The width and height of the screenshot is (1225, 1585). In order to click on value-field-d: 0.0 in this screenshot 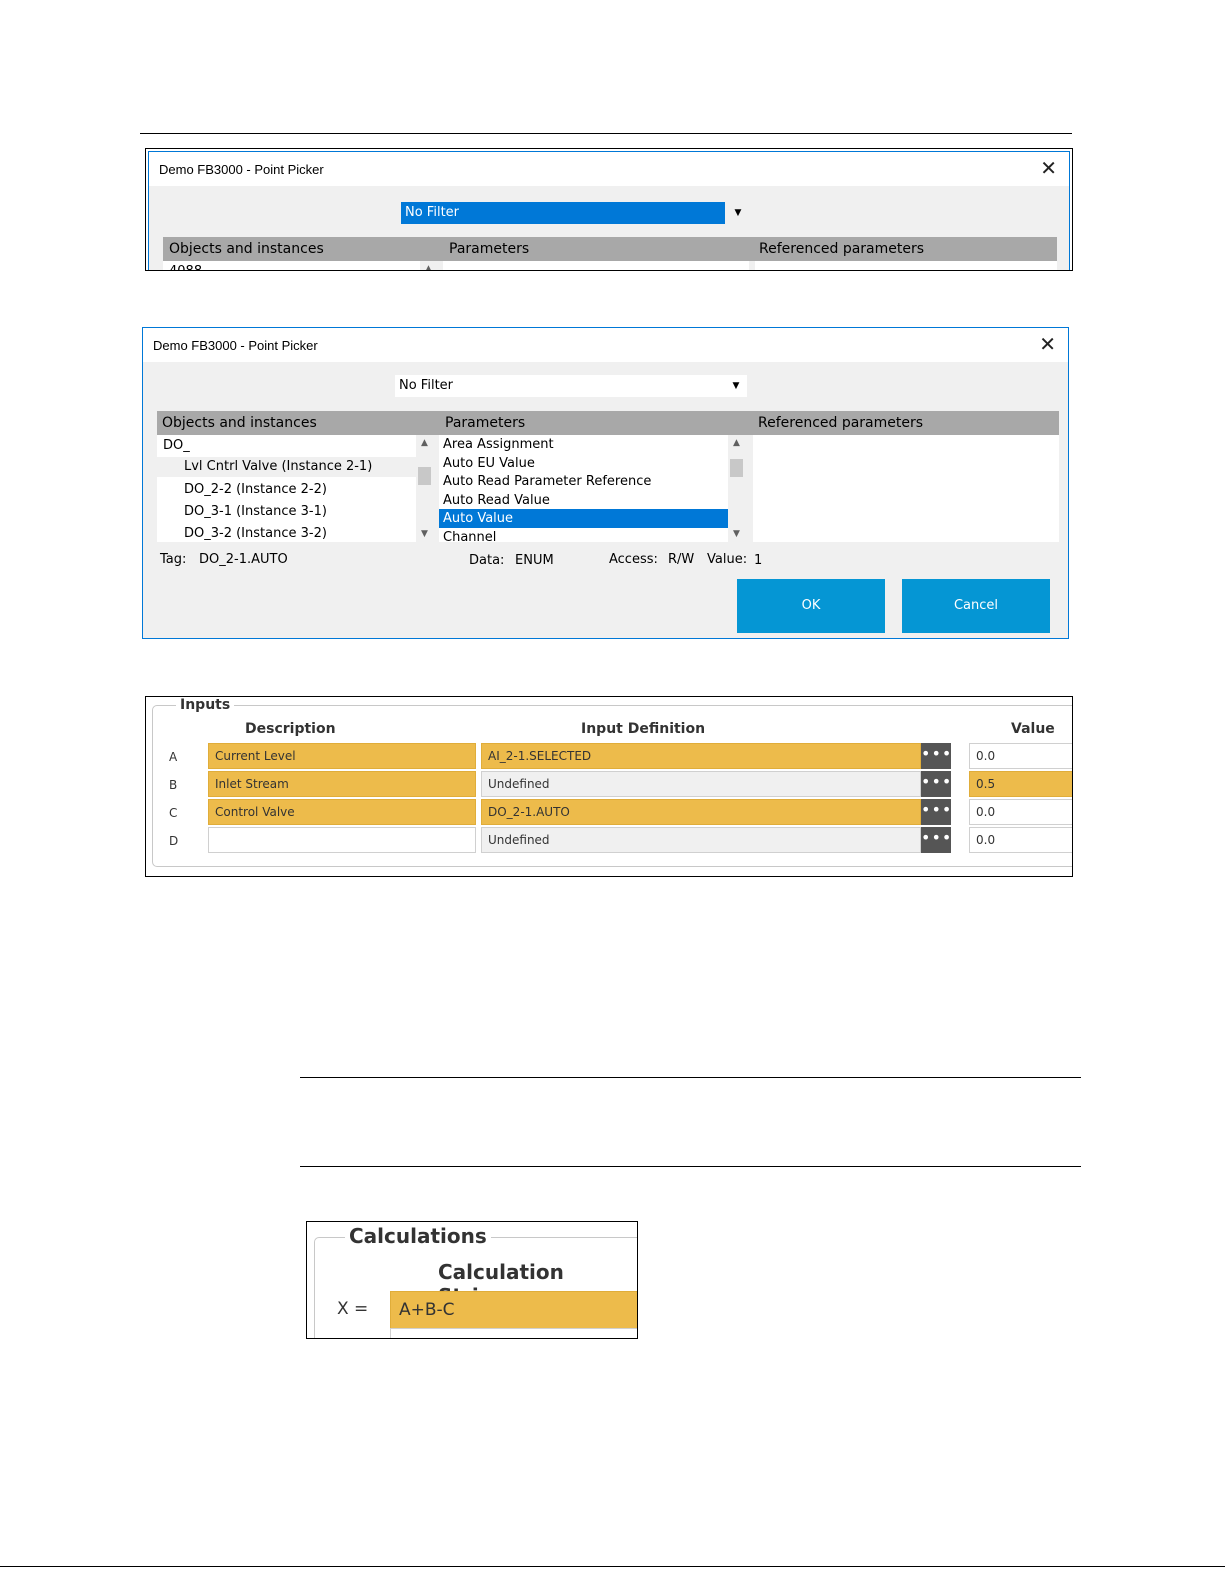, I will do `click(1020, 840)`.